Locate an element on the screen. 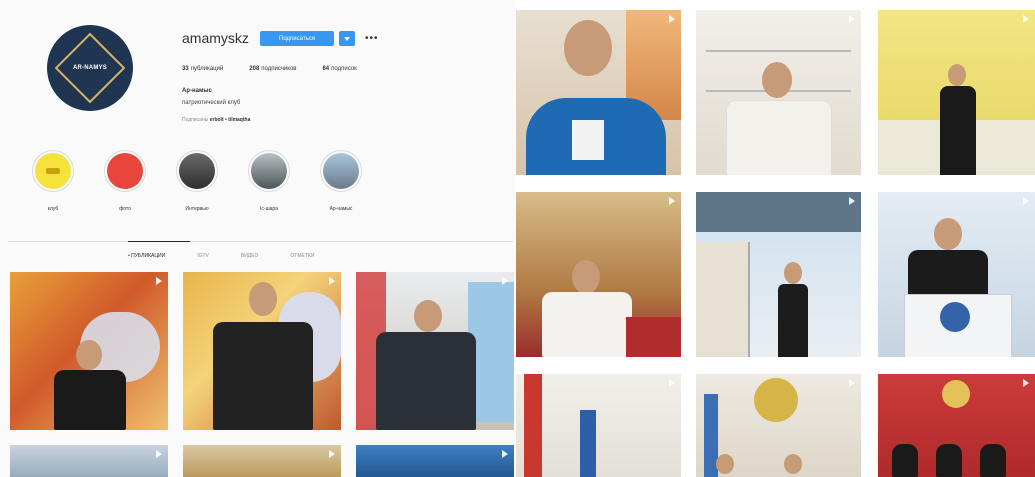 This screenshot has height=477, width=1035. story-highlights: клуб фото Интервью Іс-шара Ар-намыс is located at coordinates (197, 181).